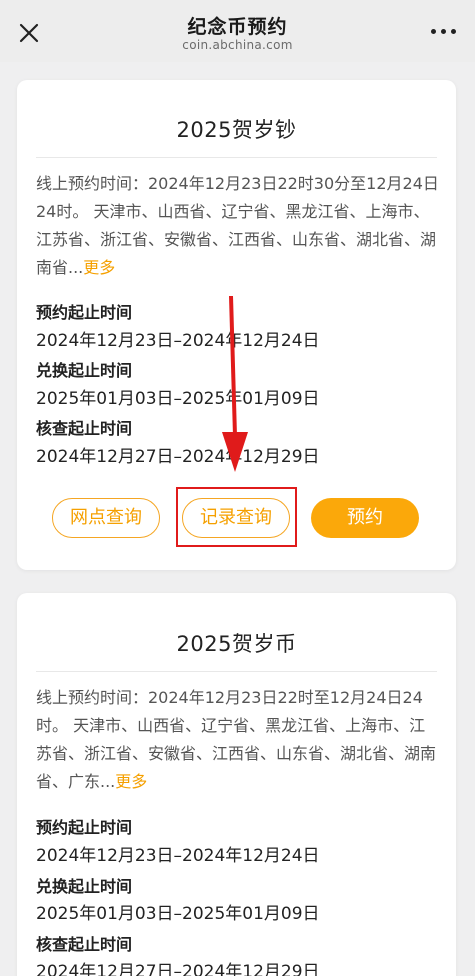  What do you see at coordinates (365, 518) in the screenshot?
I see `reserve-button: 预约` at bounding box center [365, 518].